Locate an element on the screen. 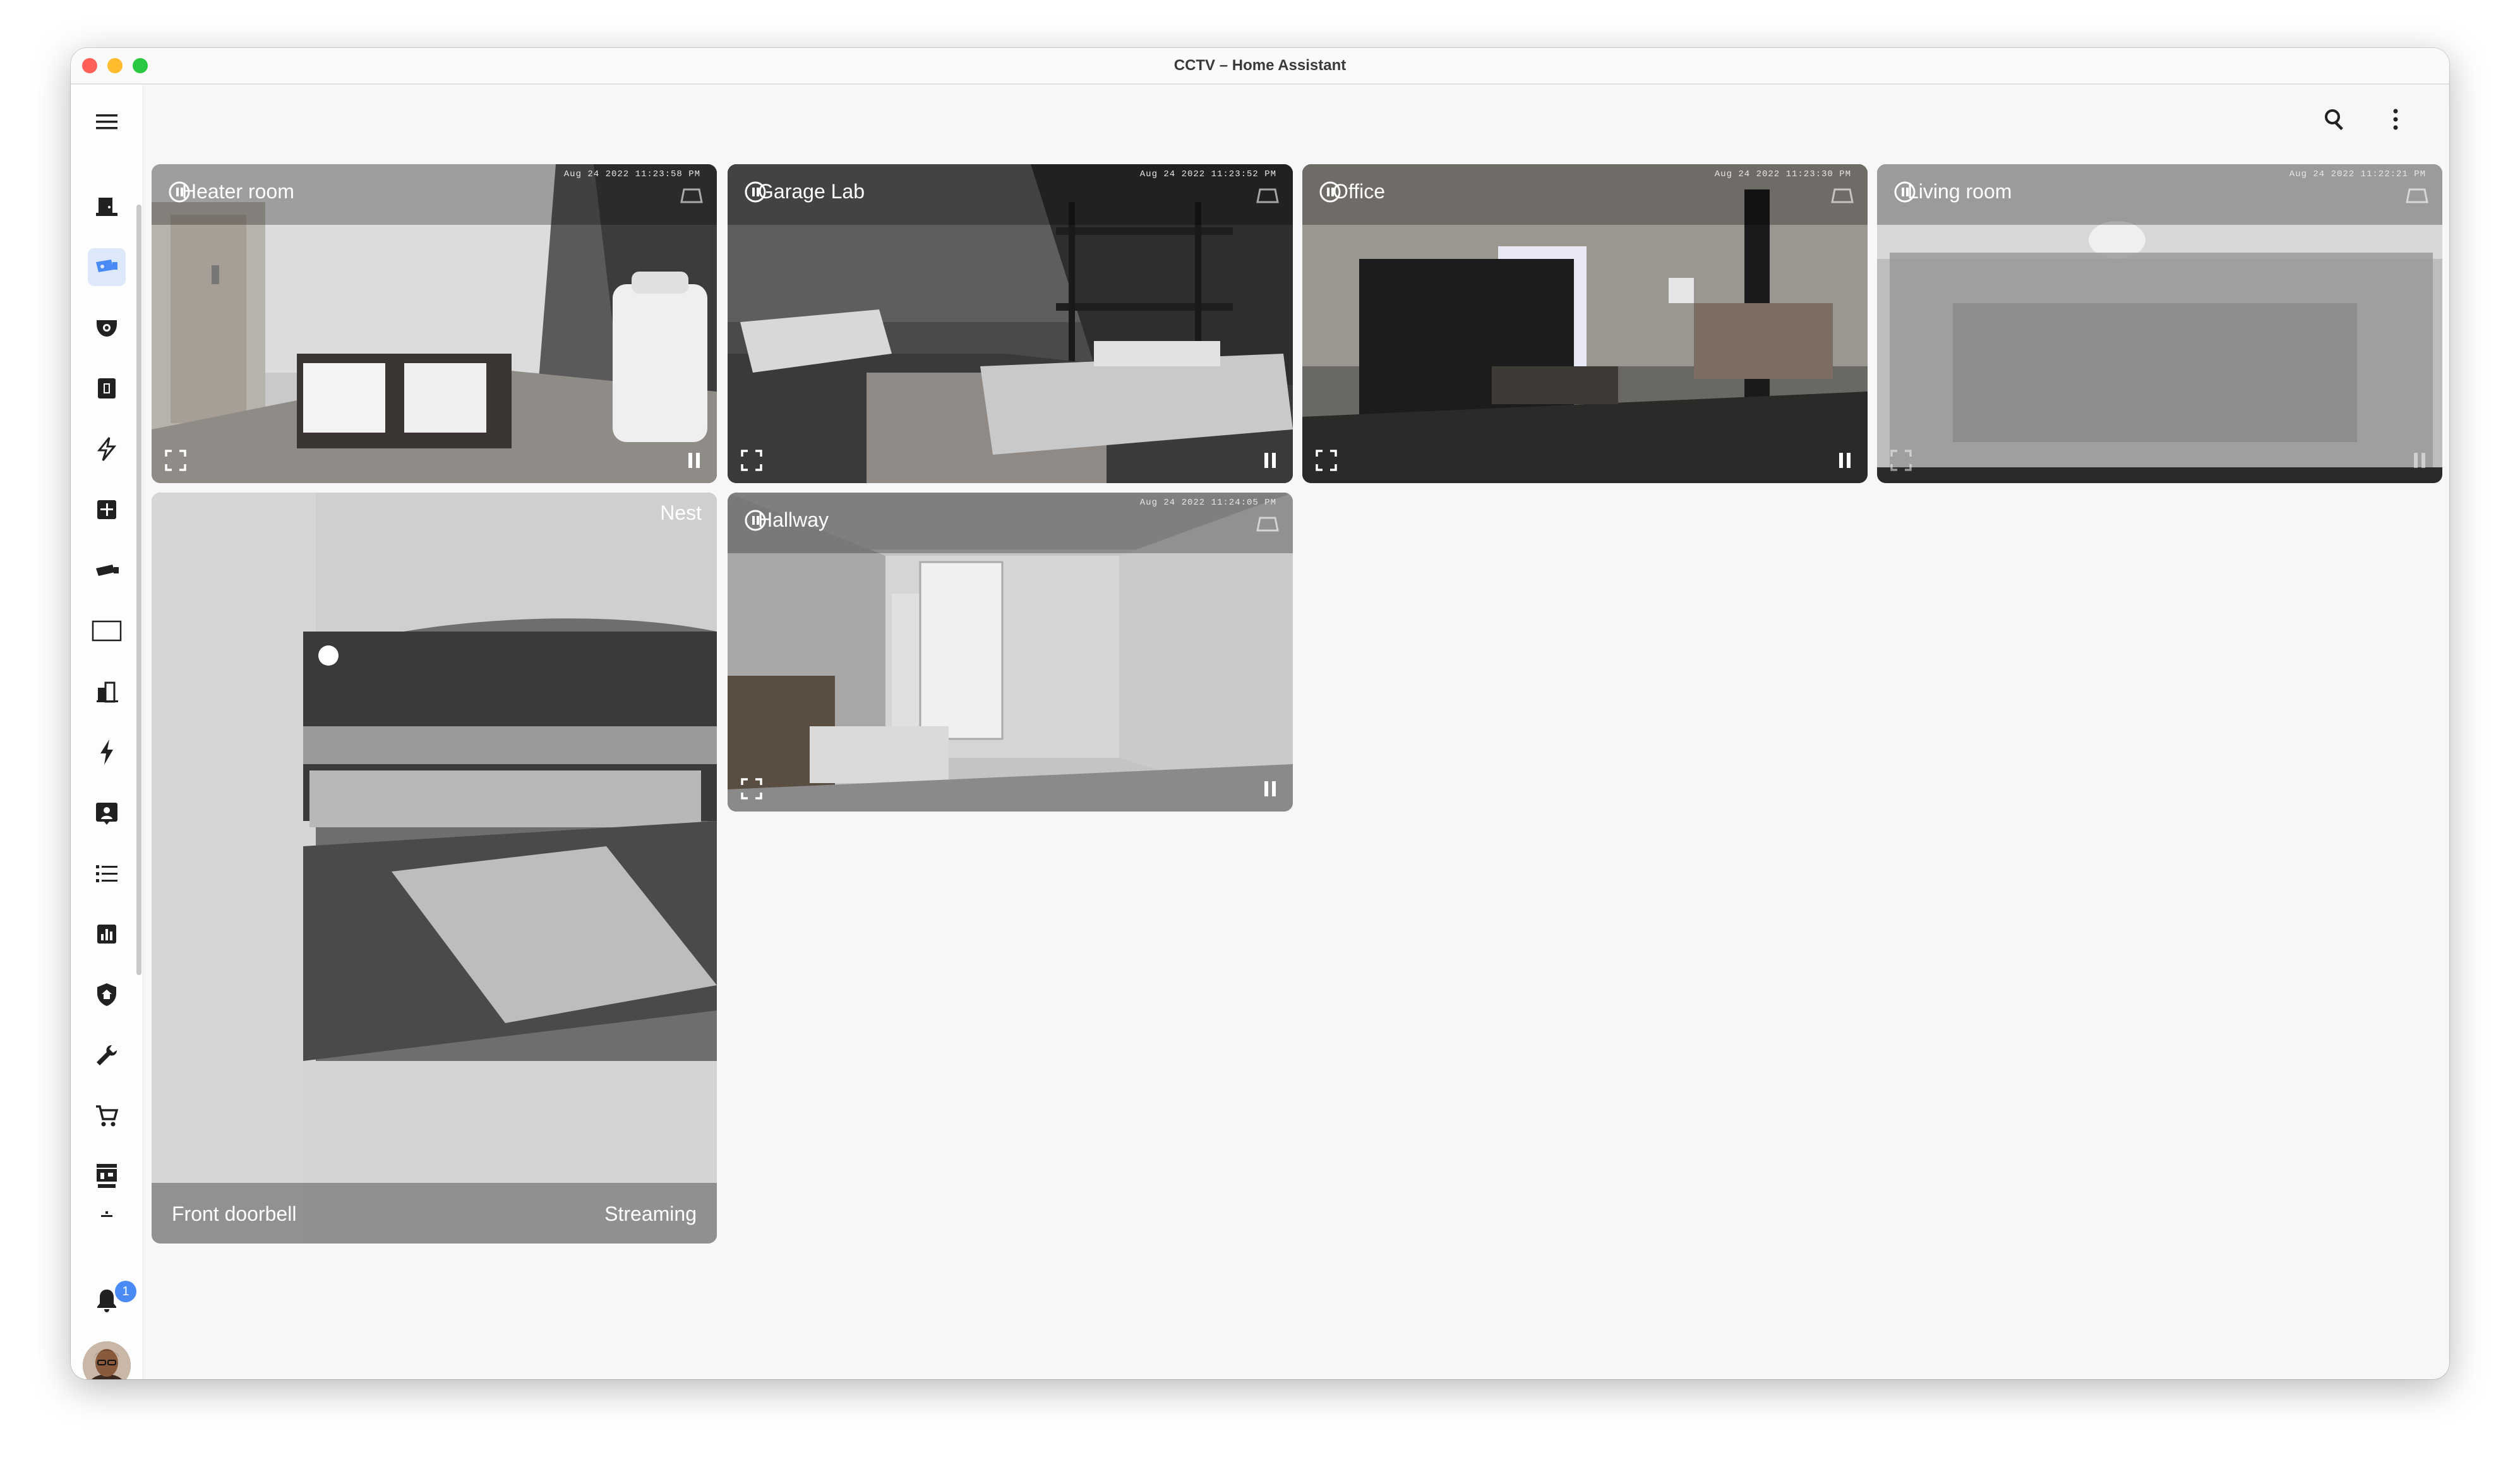  camera-card-hallway: Hallway Aug 24 2022 11:24:05 PM is located at coordinates (1010, 652).